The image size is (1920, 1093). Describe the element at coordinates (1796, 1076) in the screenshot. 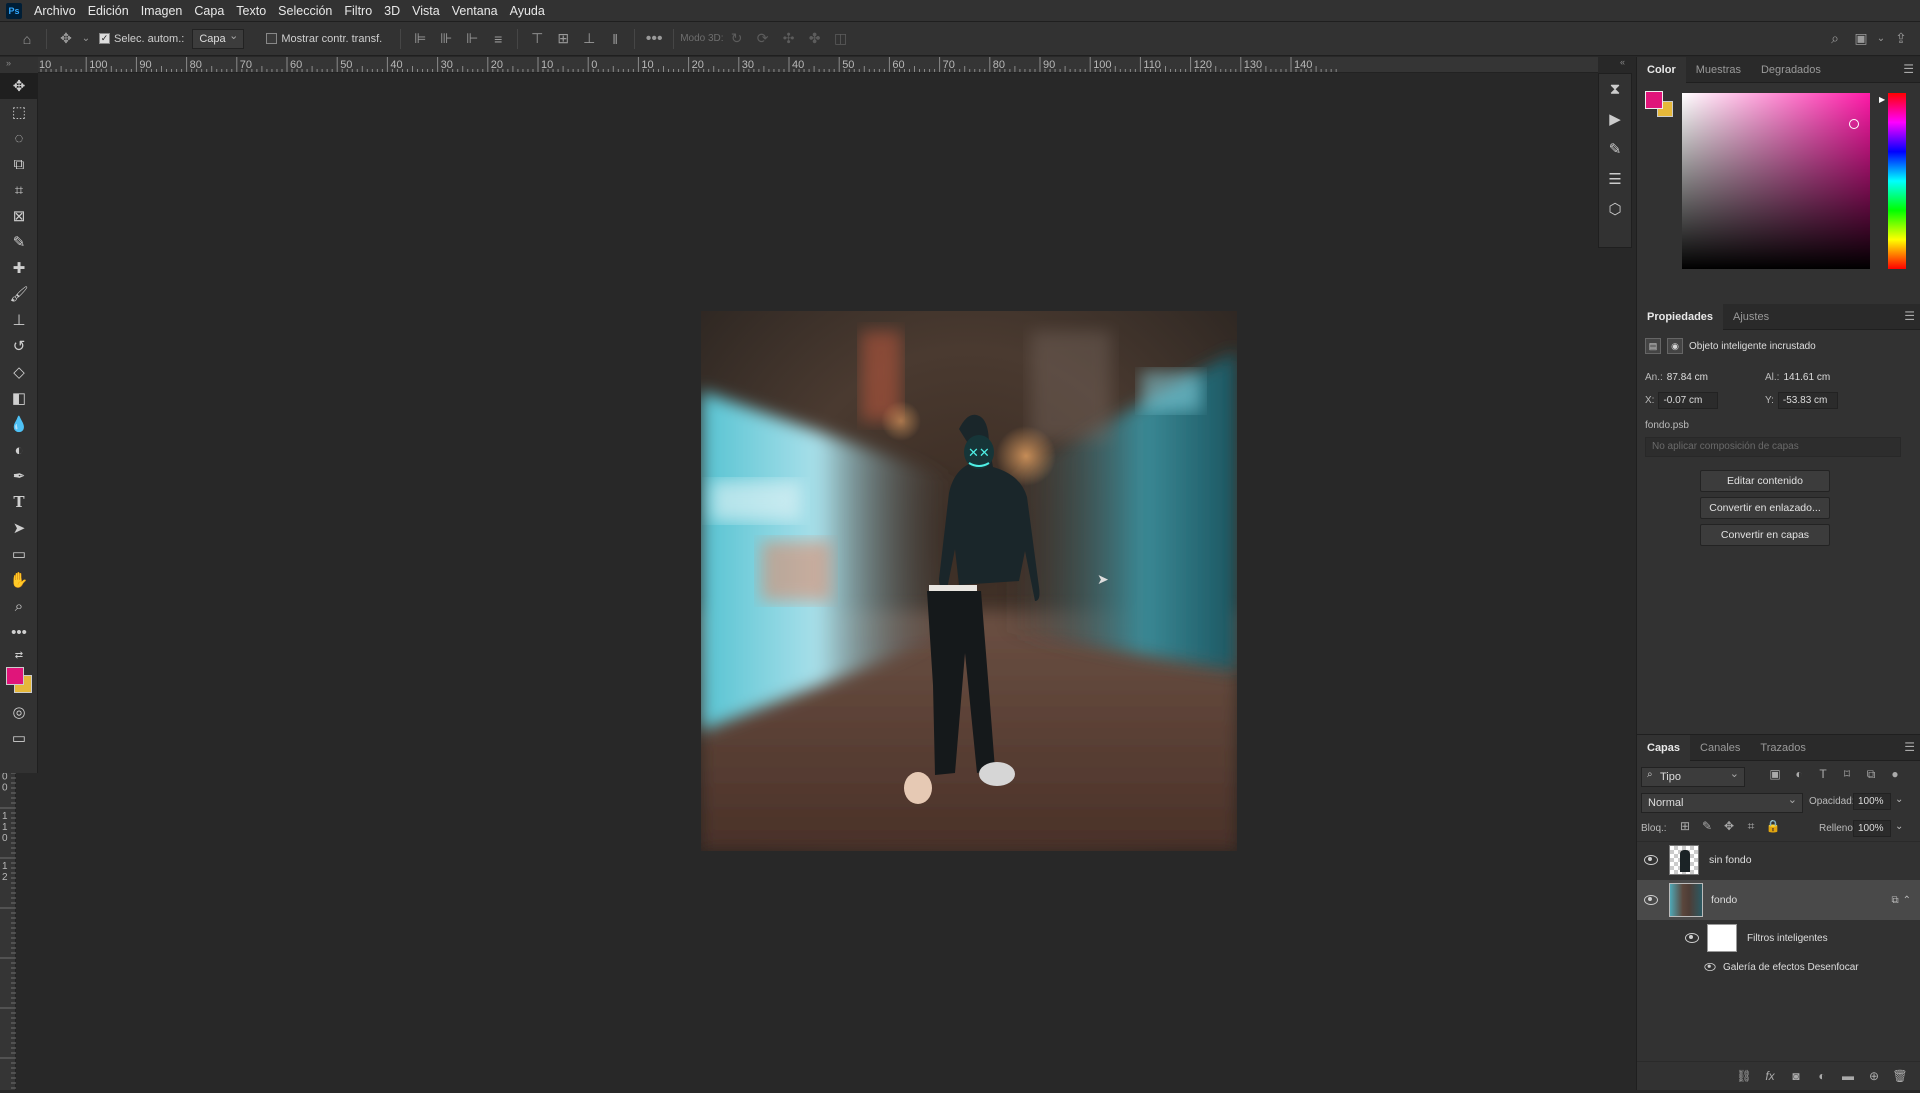

I see `add-mask-icon: ◙` at that location.